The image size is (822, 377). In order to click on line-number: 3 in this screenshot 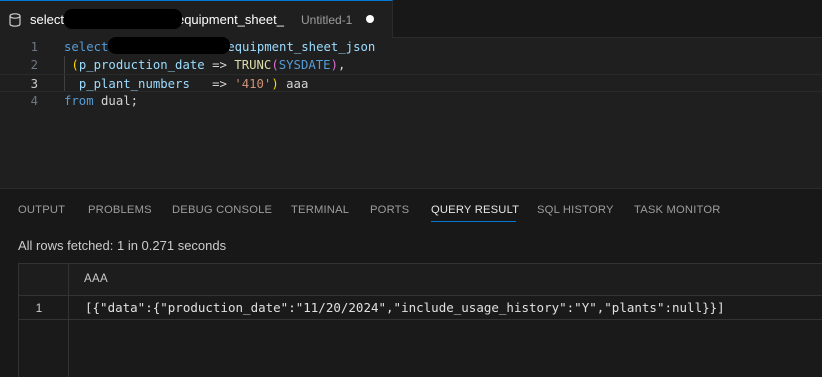, I will do `click(34, 84)`.